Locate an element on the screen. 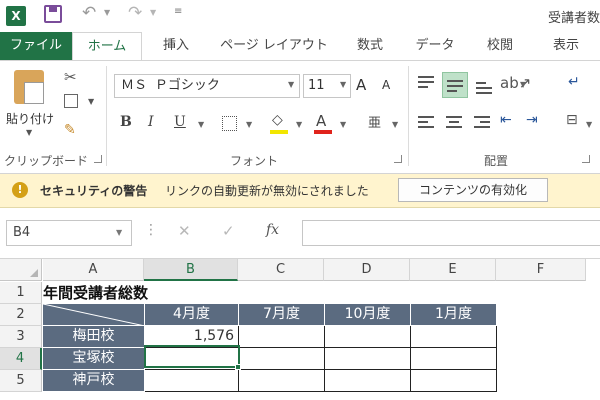 The width and height of the screenshot is (600, 400). cell-e5 is located at coordinates (454, 381).